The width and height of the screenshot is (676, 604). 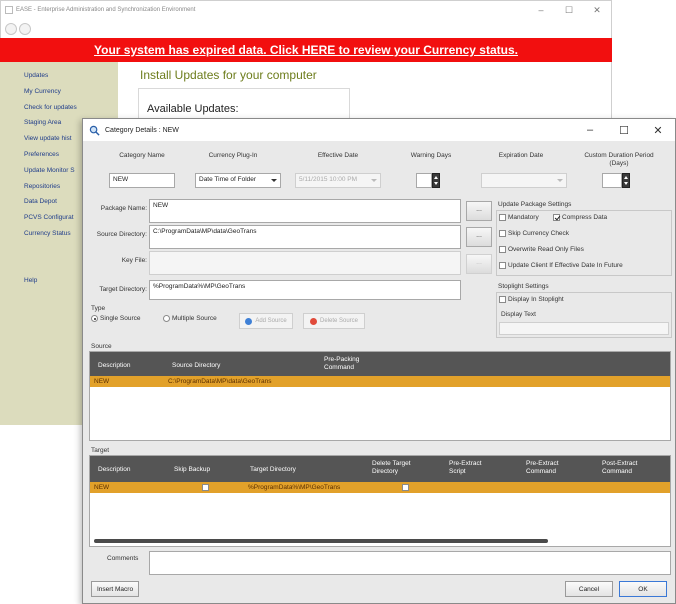 I want to click on forward-icon, so click(x=25, y=29).